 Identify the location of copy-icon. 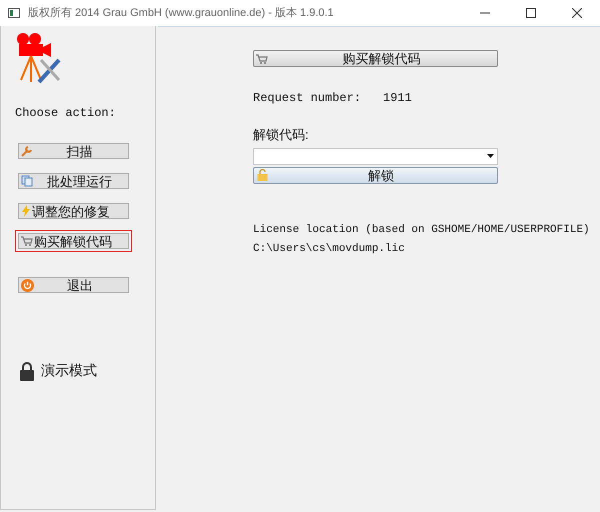
(27, 181).